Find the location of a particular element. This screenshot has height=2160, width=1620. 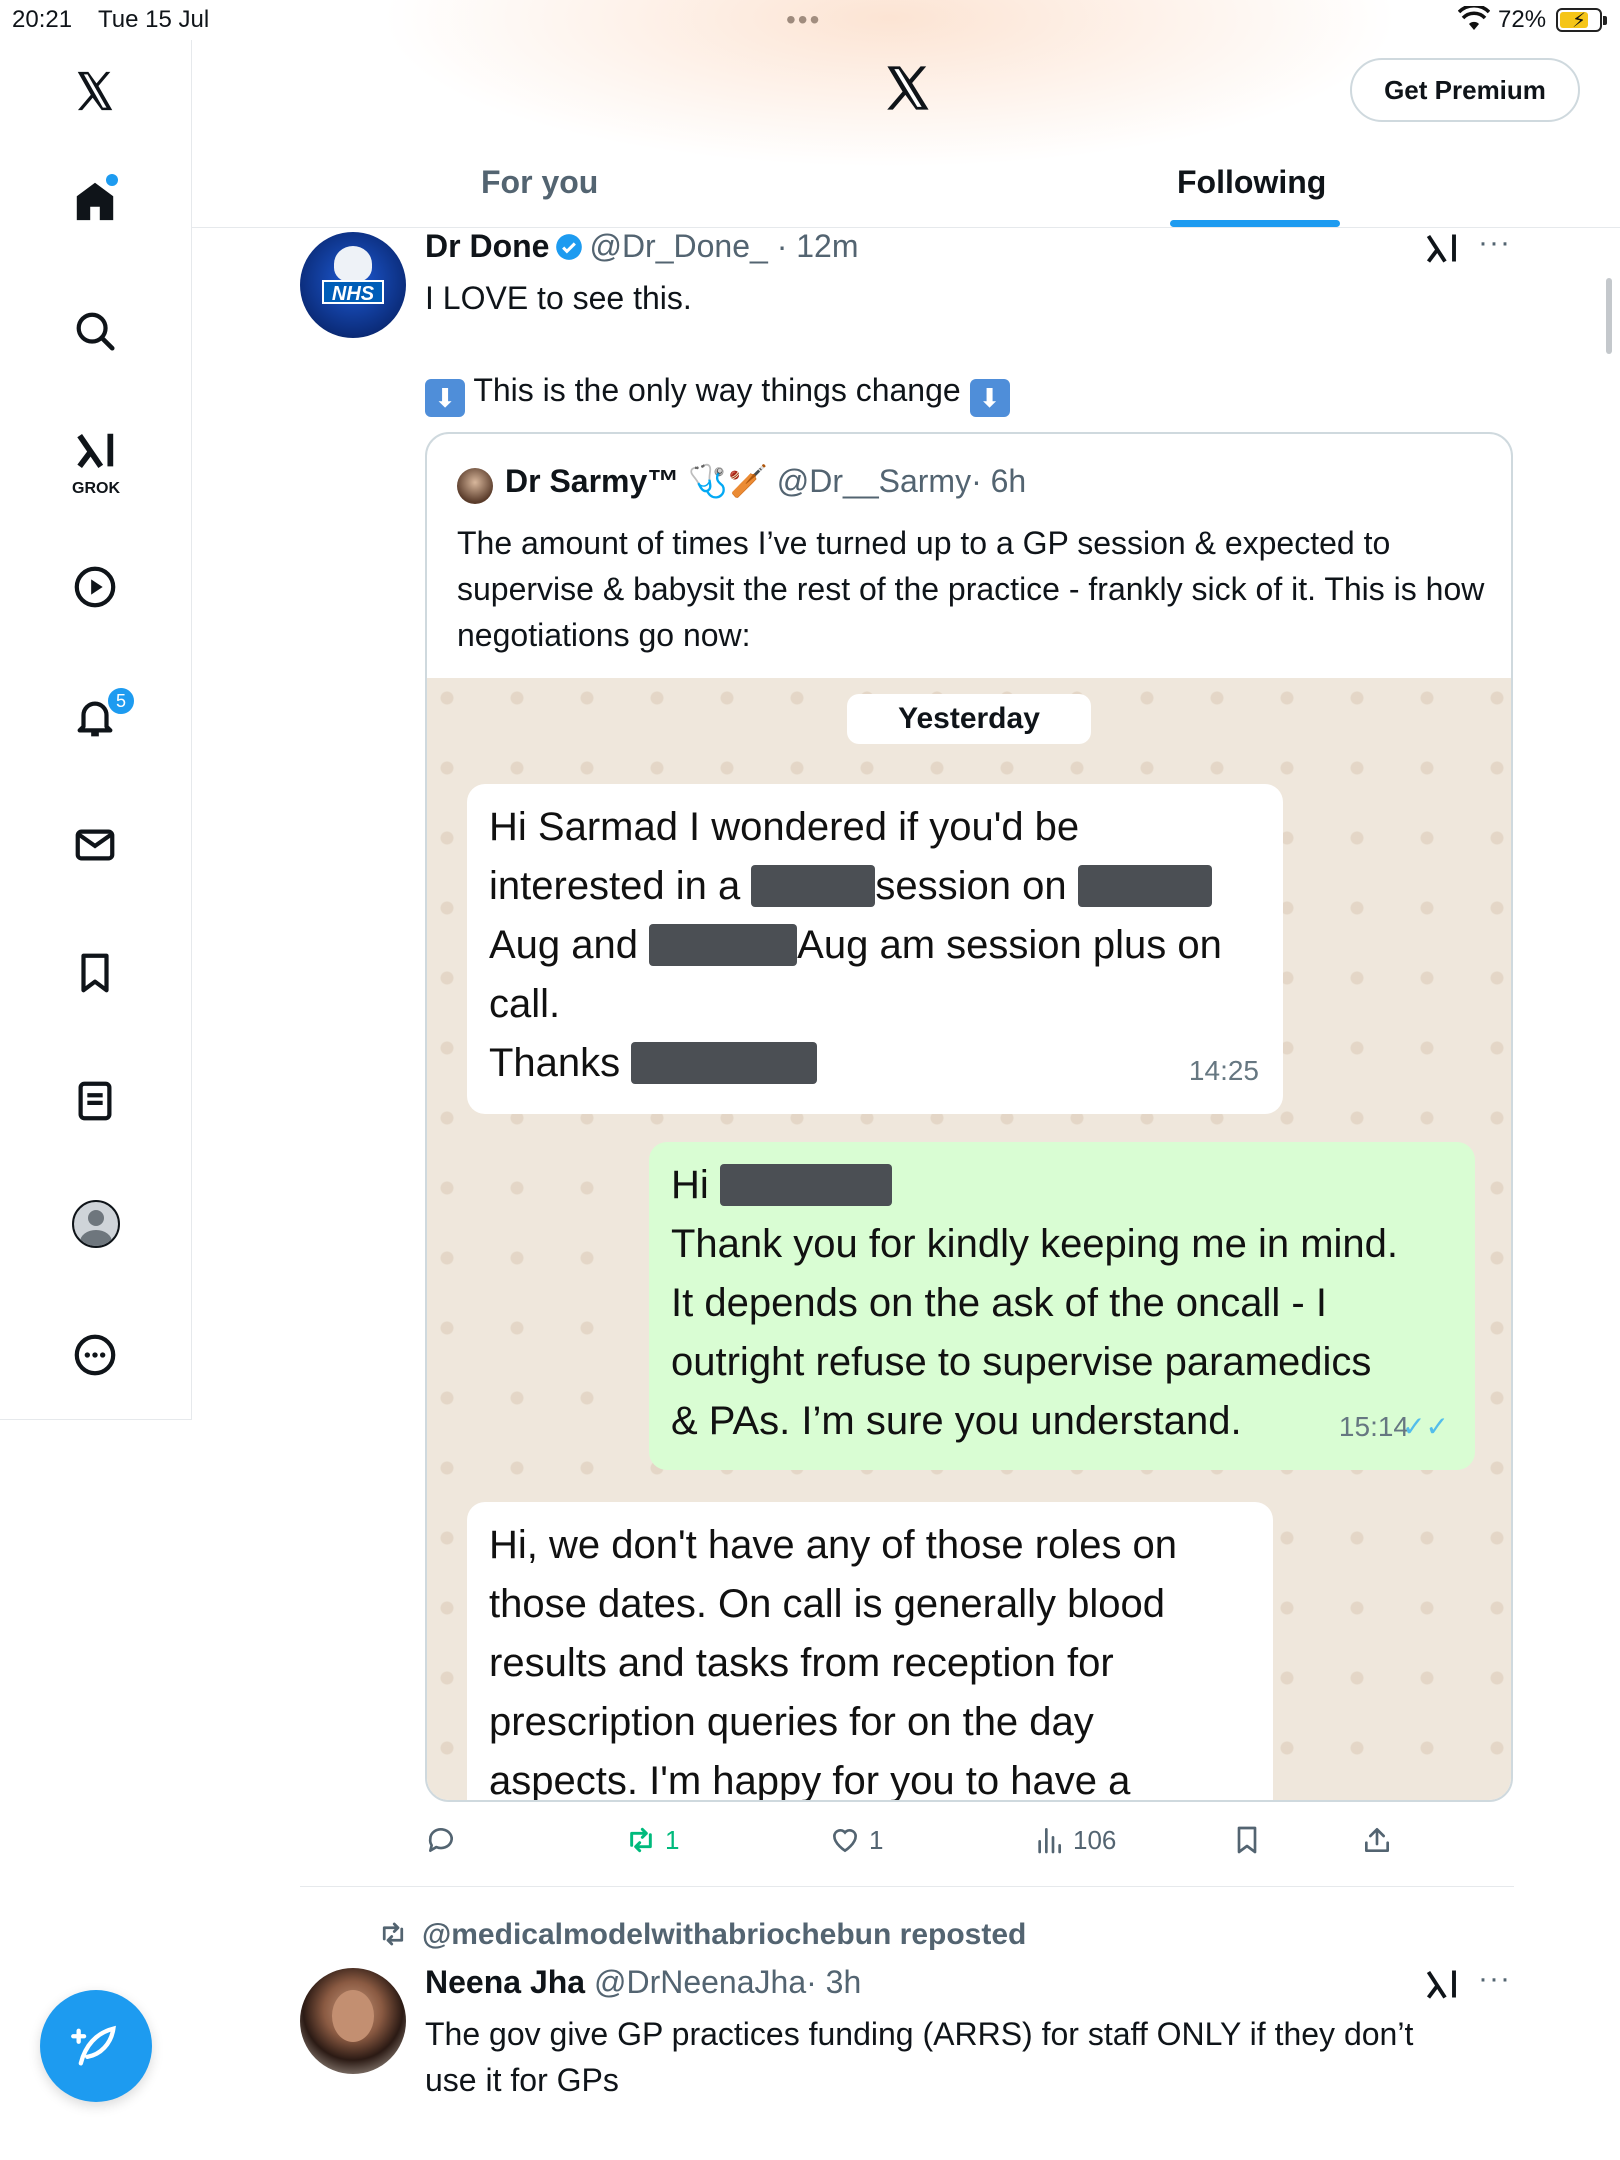

author-name: Dr Done is located at coordinates (487, 246).